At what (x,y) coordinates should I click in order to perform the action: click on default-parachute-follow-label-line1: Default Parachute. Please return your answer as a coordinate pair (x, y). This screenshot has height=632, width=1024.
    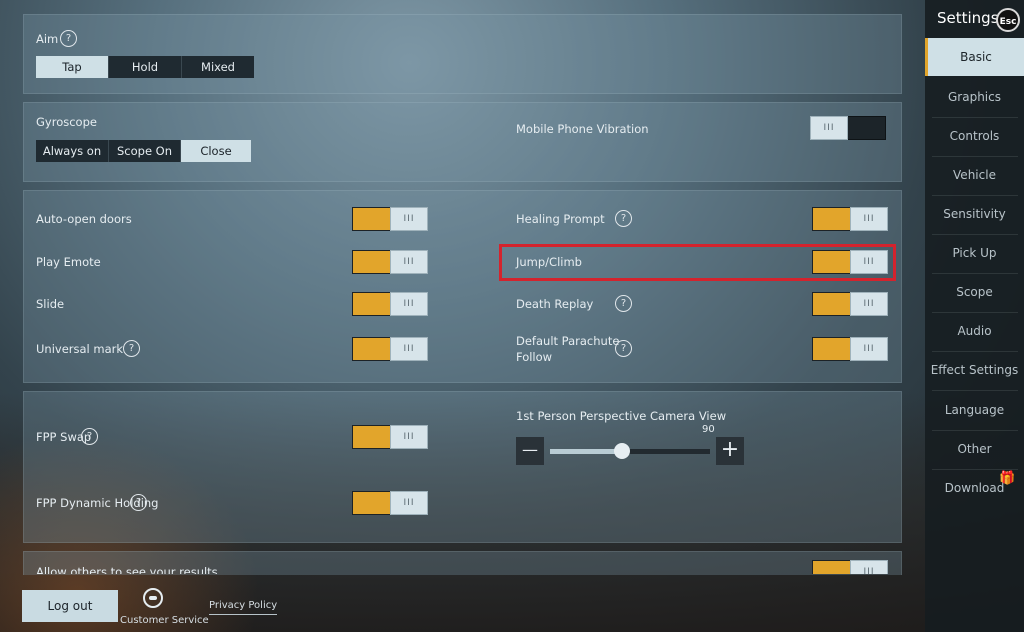
    Looking at the image, I should click on (568, 341).